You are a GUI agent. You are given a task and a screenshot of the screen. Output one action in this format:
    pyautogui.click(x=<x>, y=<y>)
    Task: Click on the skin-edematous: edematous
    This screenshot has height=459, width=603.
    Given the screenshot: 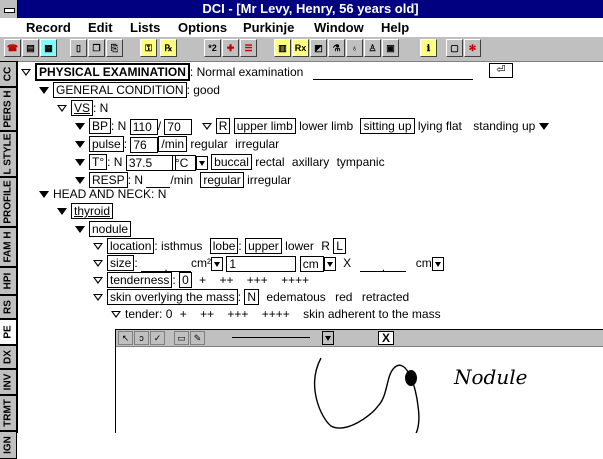 What is the action you would take?
    pyautogui.click(x=295, y=297)
    